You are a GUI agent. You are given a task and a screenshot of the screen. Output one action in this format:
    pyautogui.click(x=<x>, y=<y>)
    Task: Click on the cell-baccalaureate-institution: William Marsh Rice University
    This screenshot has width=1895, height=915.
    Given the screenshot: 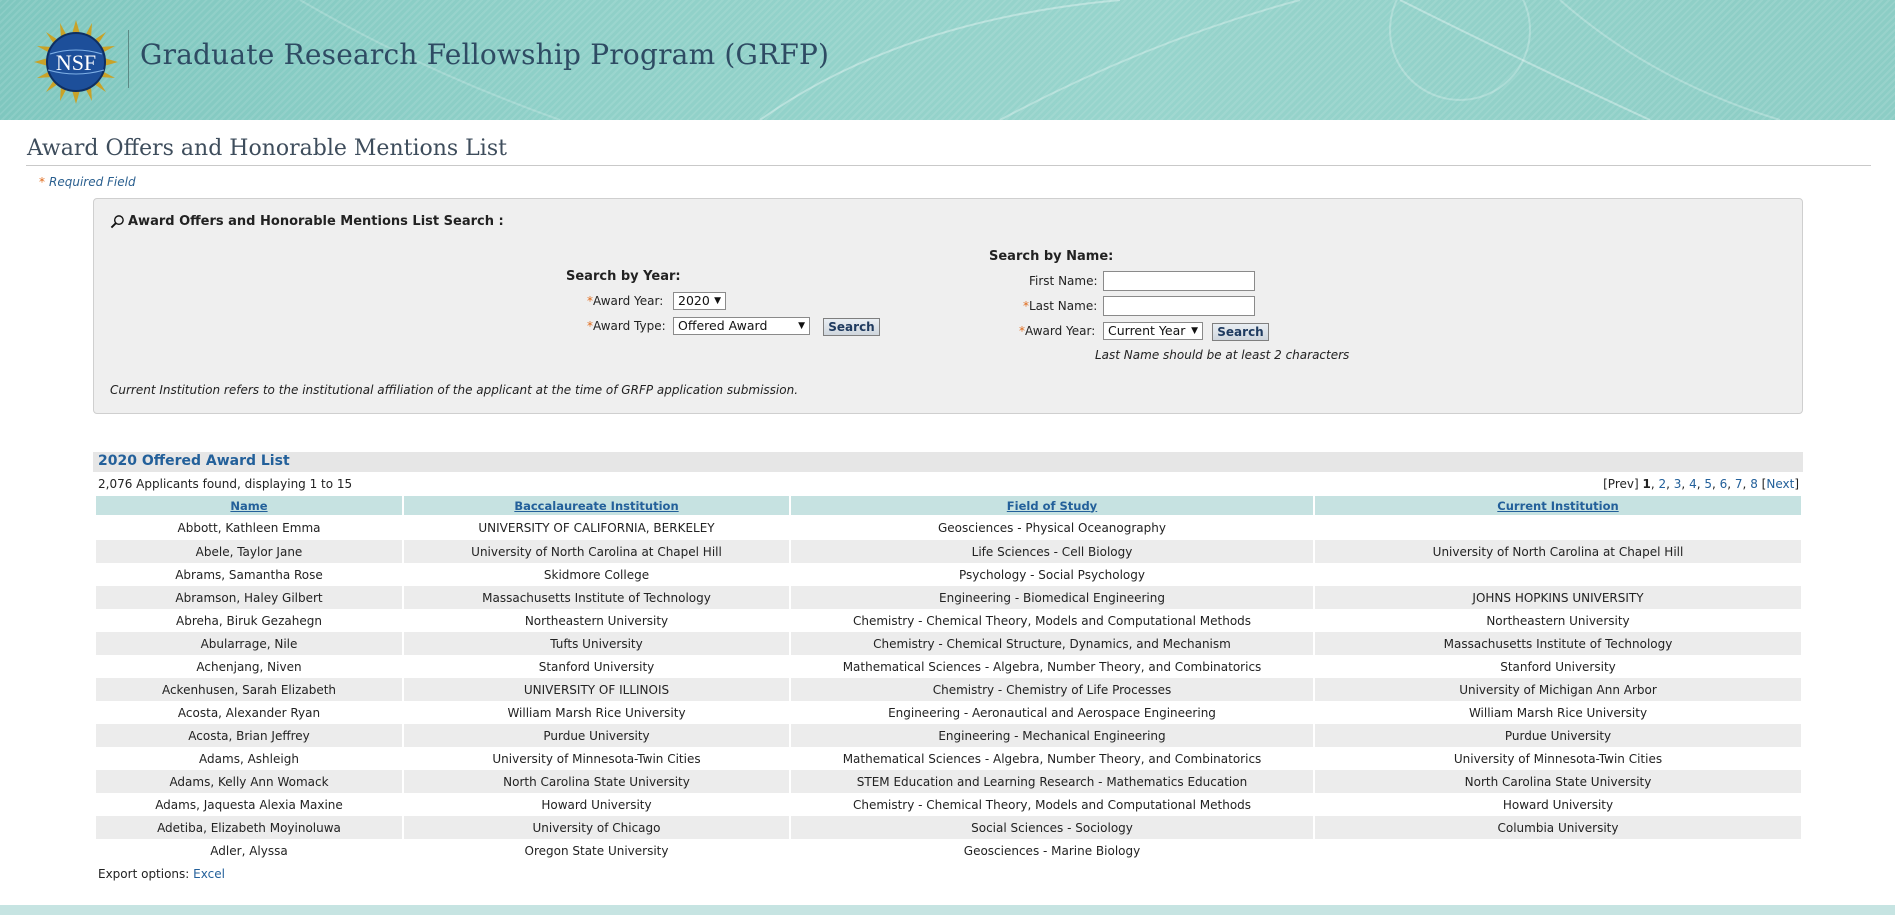 What is the action you would take?
    pyautogui.click(x=596, y=712)
    